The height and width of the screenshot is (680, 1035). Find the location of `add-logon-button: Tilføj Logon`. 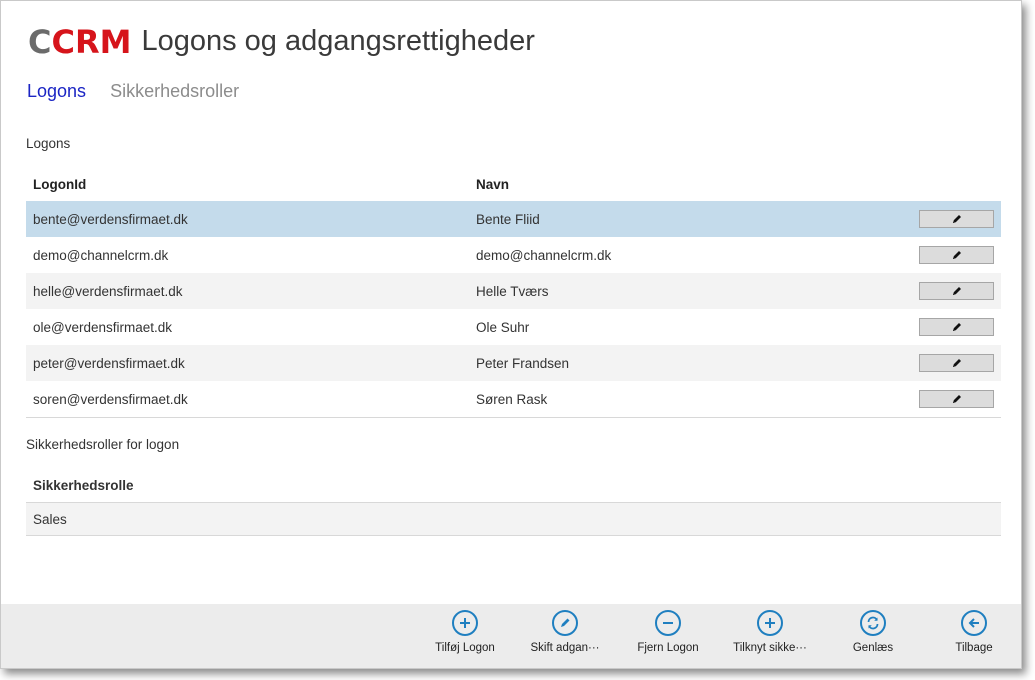

add-logon-button: Tilføj Logon is located at coordinates (465, 632).